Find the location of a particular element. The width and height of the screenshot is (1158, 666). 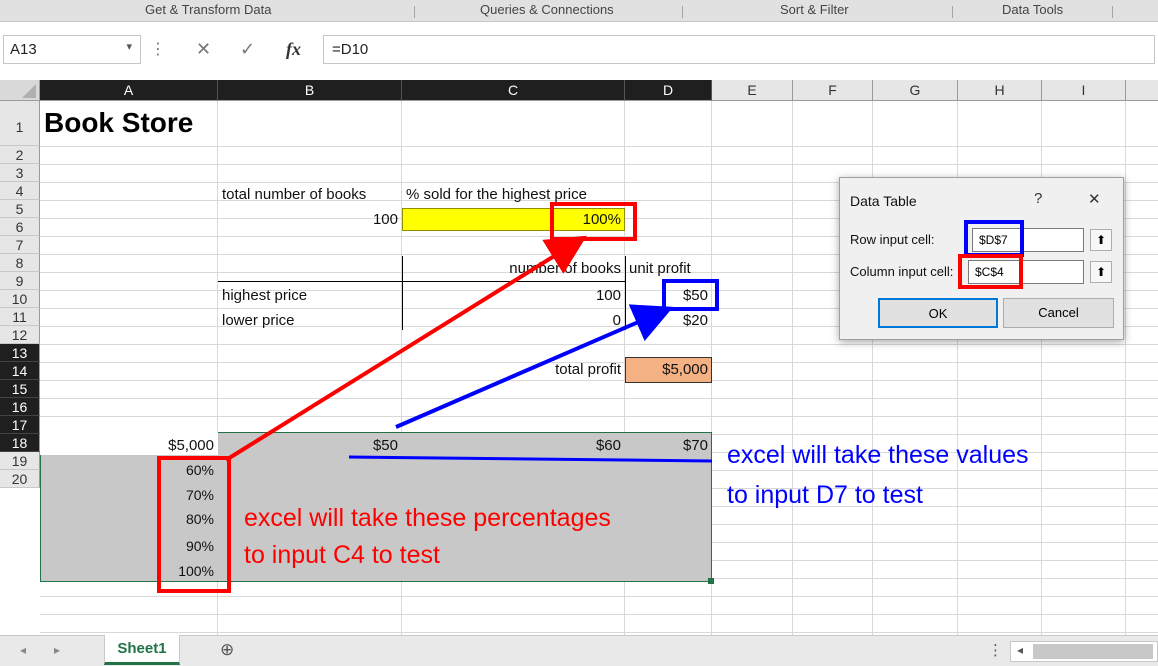

red-annotation-line1: excel will take these percentages is located at coordinates (427, 518).